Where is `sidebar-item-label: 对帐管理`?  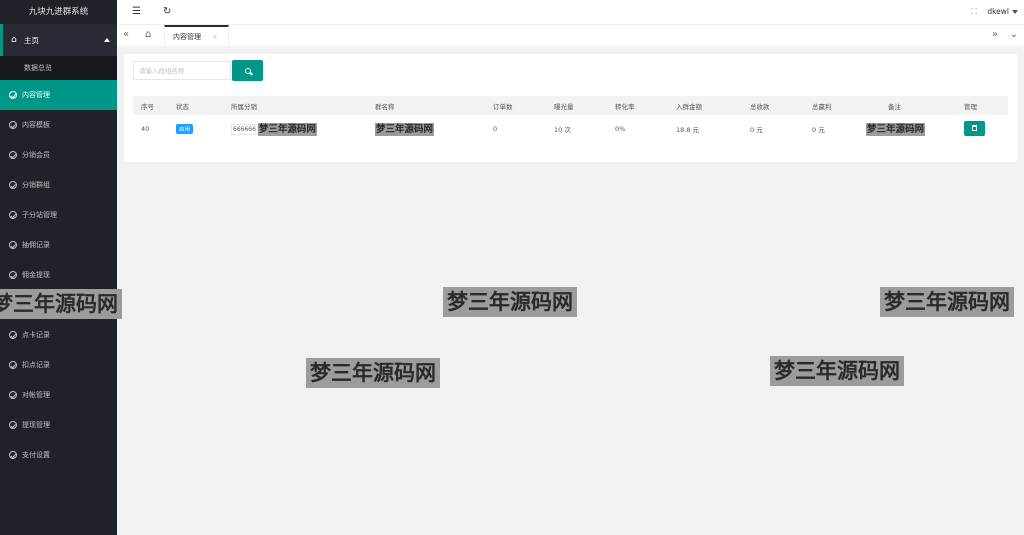
sidebar-item-label: 对帐管理 is located at coordinates (36, 395).